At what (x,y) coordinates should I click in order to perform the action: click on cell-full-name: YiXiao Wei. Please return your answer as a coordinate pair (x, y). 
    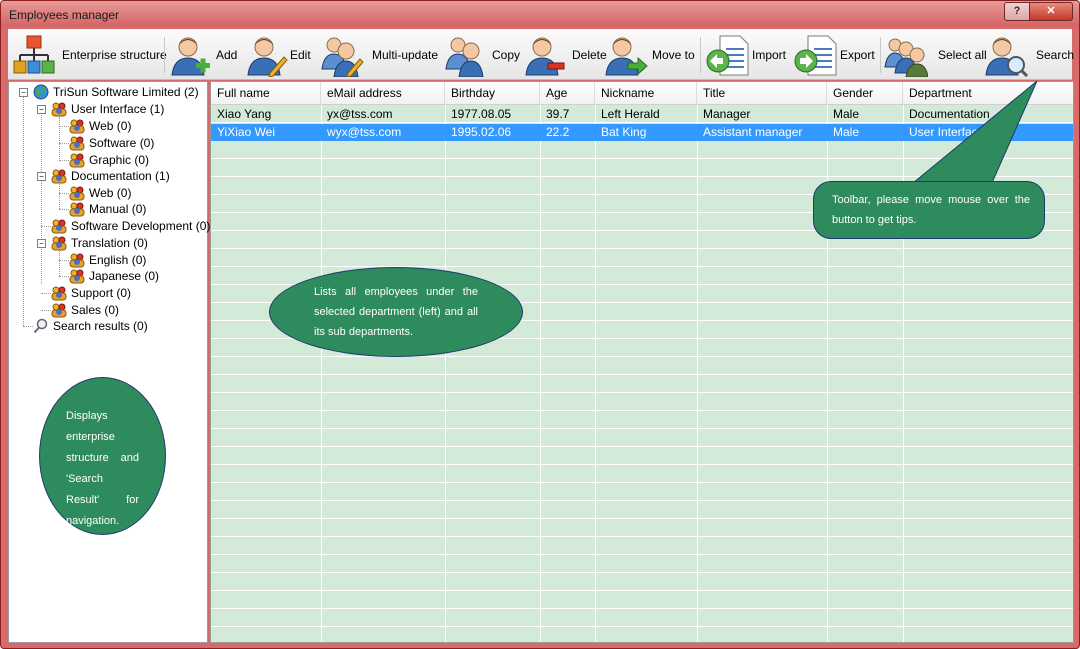
    Looking at the image, I should click on (246, 132).